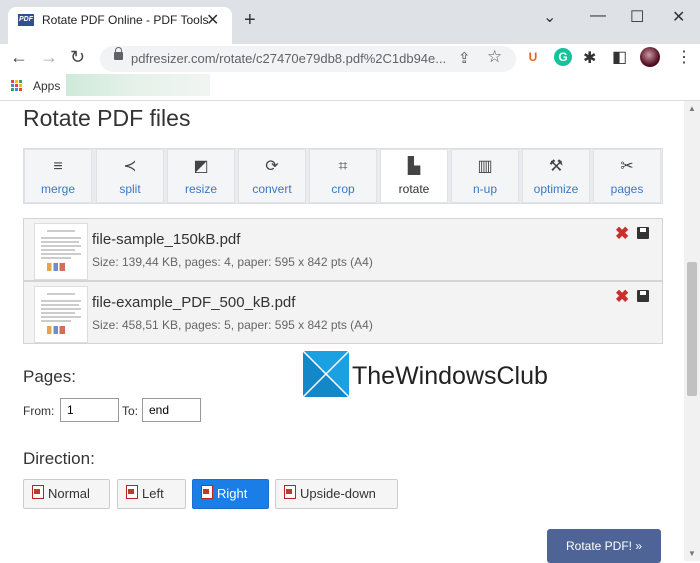 The height and width of the screenshot is (563, 700). What do you see at coordinates (485, 176) in the screenshot?
I see `tool-n-up-button: ▥ n-up` at bounding box center [485, 176].